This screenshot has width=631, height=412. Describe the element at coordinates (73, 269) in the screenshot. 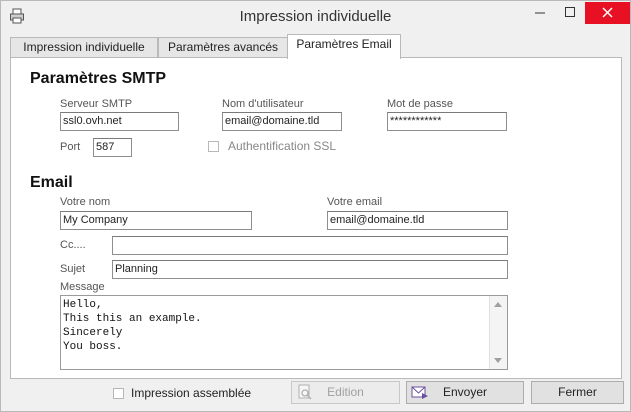

I see `subject-label: Sujet` at that location.